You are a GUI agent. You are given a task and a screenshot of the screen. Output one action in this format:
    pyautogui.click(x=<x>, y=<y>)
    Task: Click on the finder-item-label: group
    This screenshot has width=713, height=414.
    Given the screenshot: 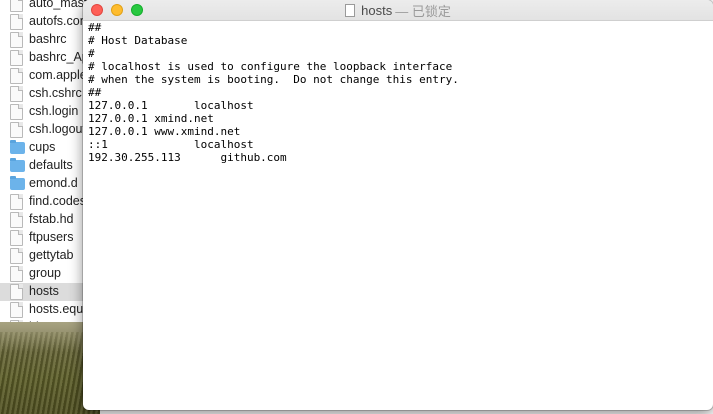 What is the action you would take?
    pyautogui.click(x=45, y=273)
    